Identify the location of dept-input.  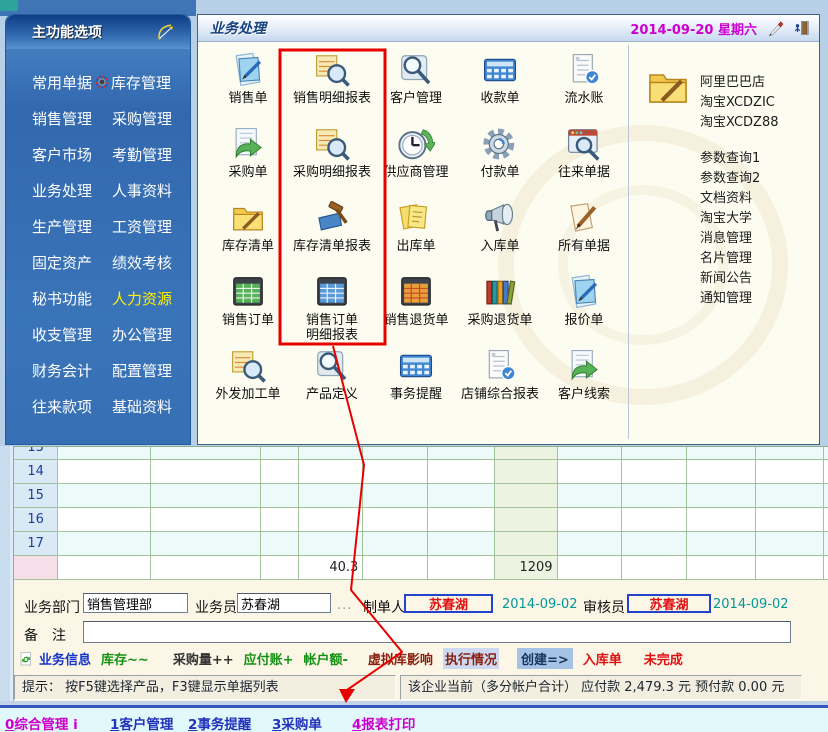
(135, 603).